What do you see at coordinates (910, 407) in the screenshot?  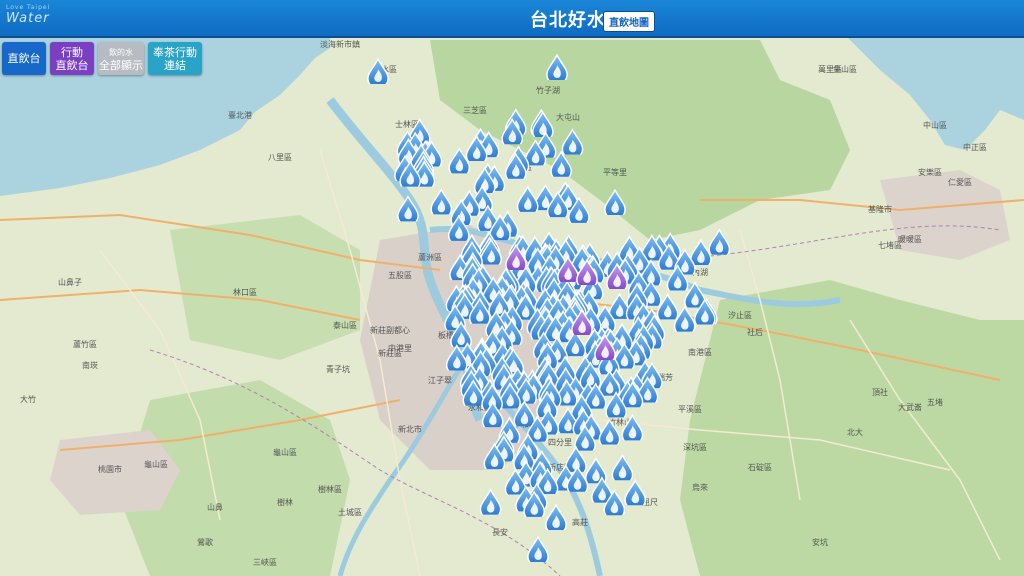 I see `map-label: 大武崙` at bounding box center [910, 407].